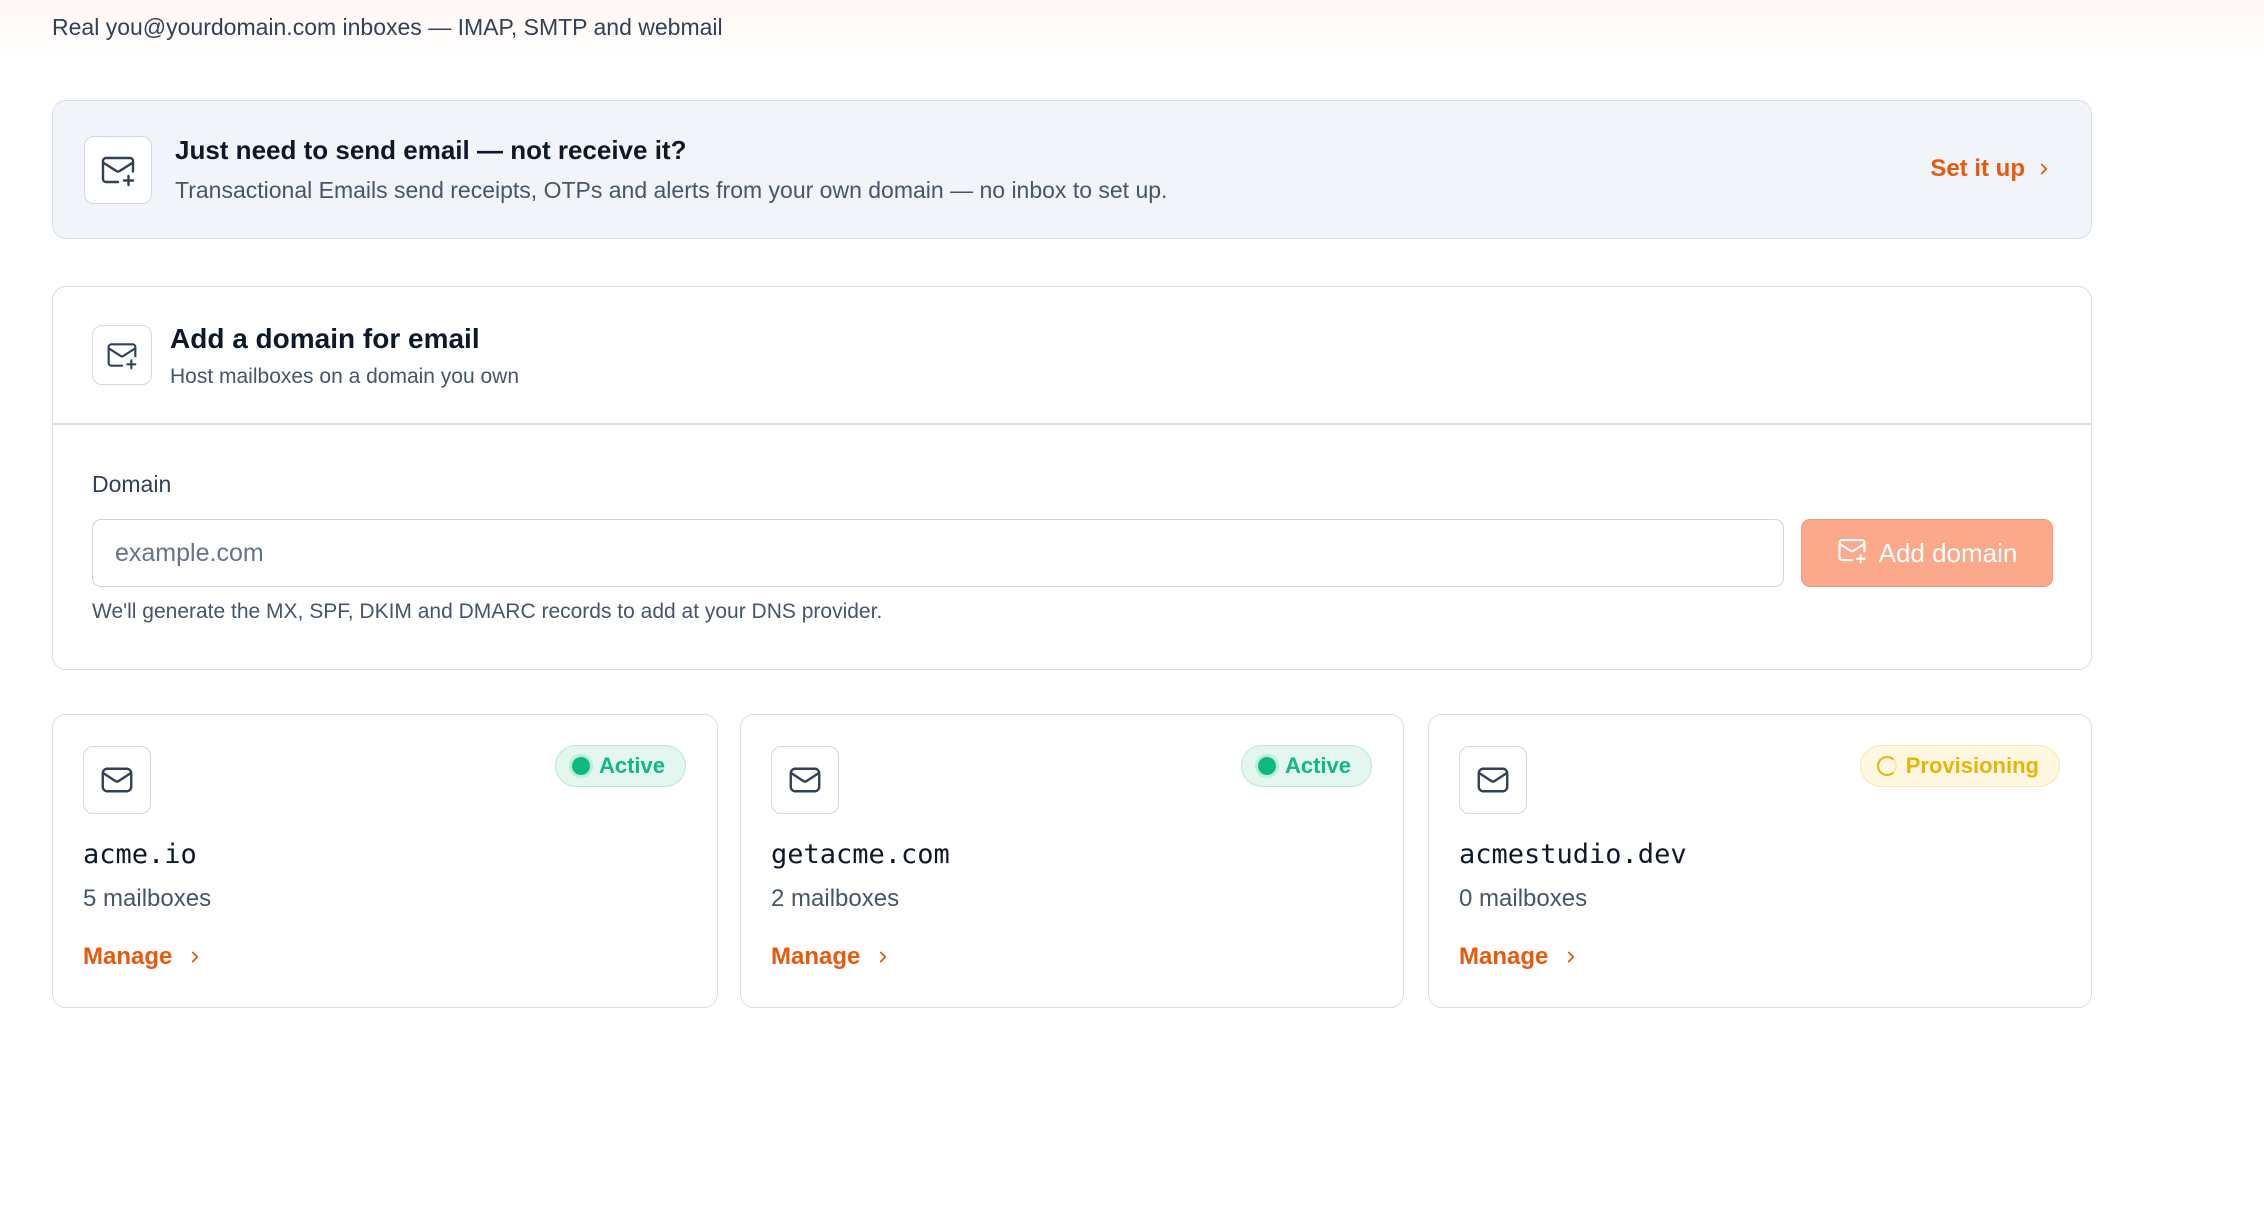 The image size is (2264, 1220). What do you see at coordinates (325, 338) in the screenshot?
I see `add-domain-title: Add a domain for email` at bounding box center [325, 338].